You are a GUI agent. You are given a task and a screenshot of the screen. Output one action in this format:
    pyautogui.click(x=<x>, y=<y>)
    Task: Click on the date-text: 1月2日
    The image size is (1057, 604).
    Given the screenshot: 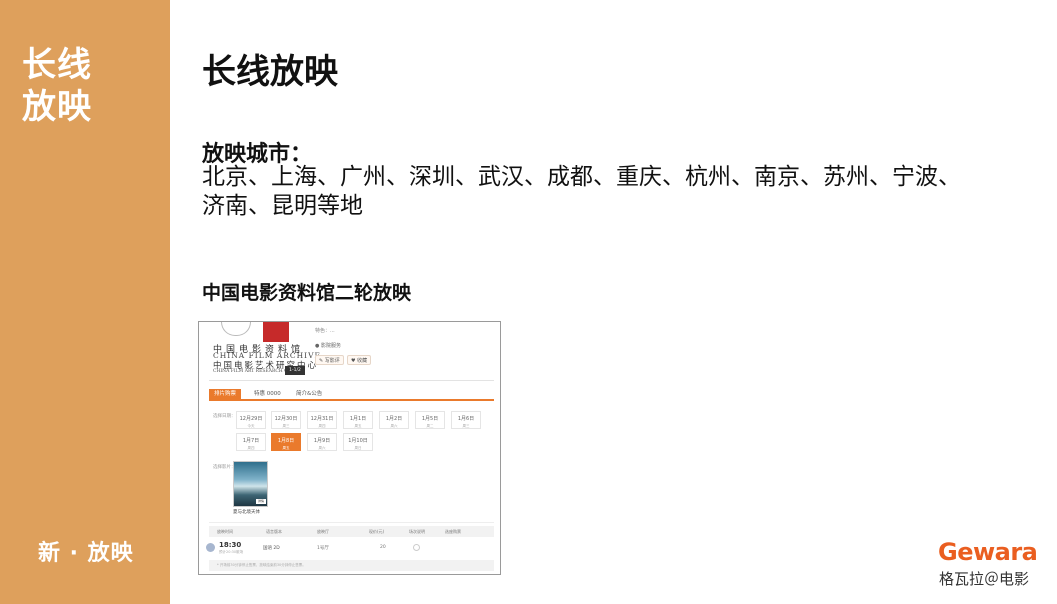 What is the action you would take?
    pyautogui.click(x=394, y=419)
    